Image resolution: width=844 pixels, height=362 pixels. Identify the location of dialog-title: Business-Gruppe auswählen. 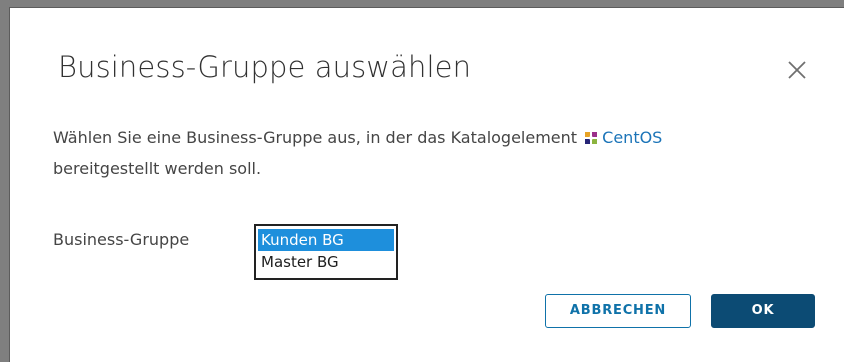
(265, 67).